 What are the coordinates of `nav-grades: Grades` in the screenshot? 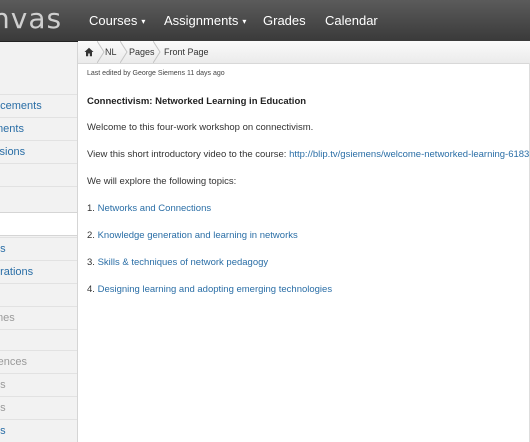 It's located at (284, 20).